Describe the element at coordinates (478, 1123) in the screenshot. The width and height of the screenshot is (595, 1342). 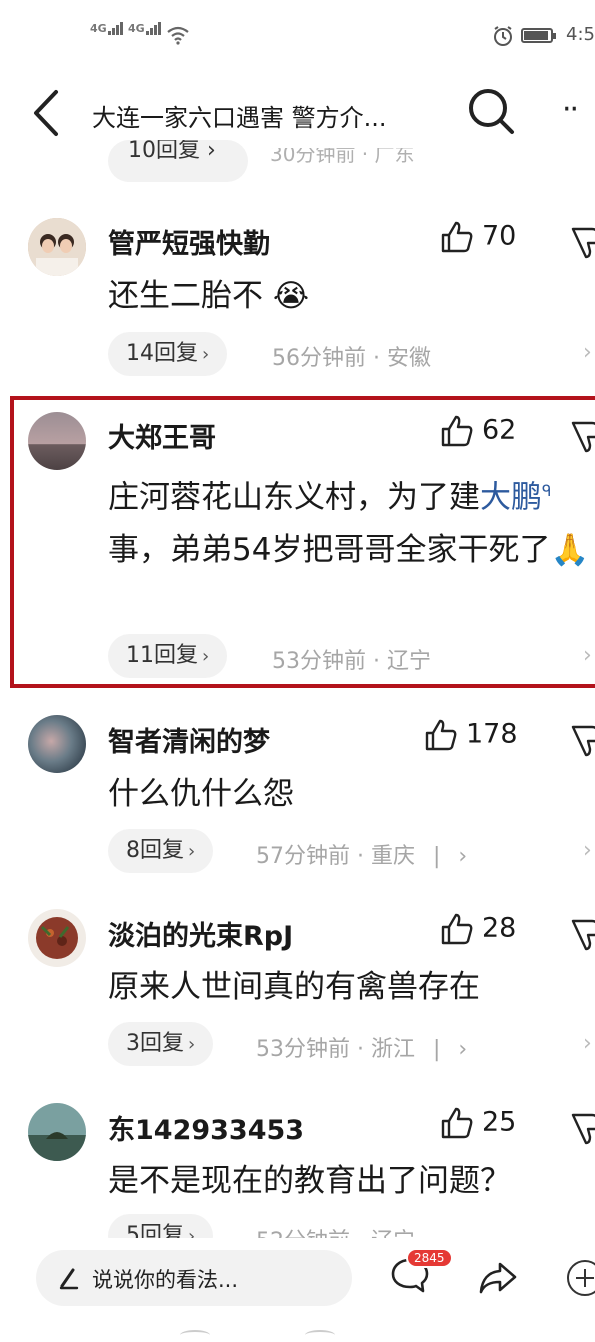
I see `like-button: 25` at that location.